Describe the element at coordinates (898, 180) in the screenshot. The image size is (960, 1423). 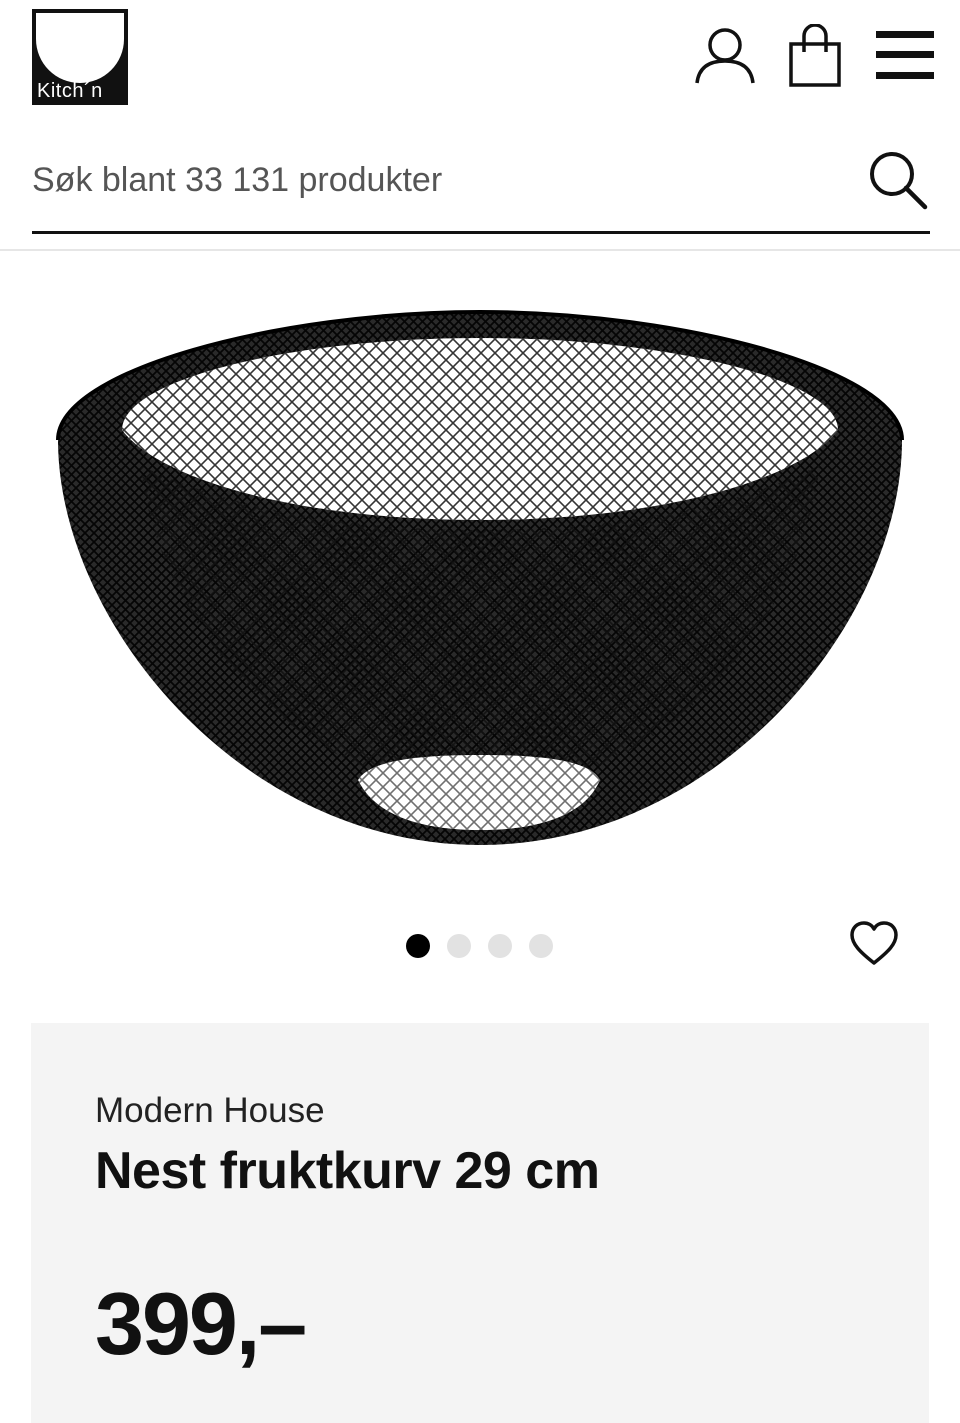
I see `search-icon` at that location.